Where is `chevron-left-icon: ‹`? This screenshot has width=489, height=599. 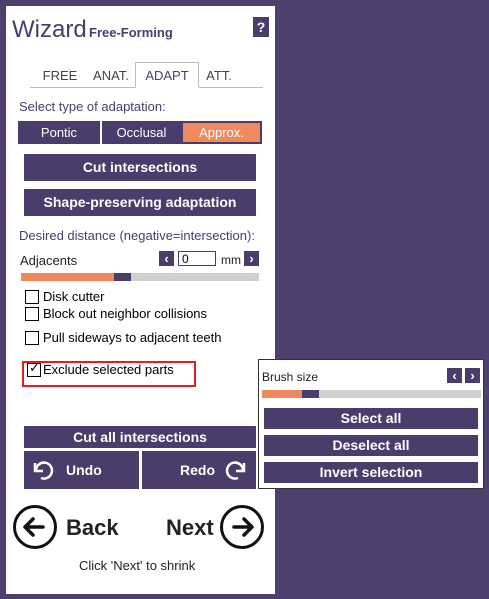
chevron-left-icon: ‹ is located at coordinates (166, 258).